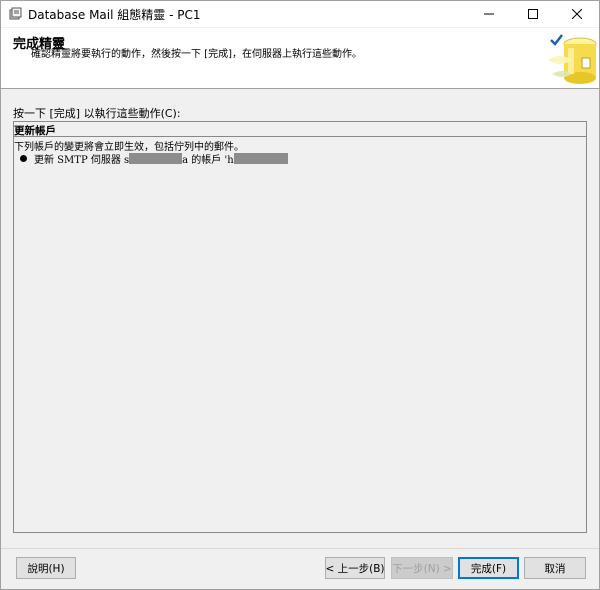 Image resolution: width=600 pixels, height=590 pixels. Describe the element at coordinates (208, 160) in the screenshot. I see `action-text-middle: a 的帳戶 'h` at that location.